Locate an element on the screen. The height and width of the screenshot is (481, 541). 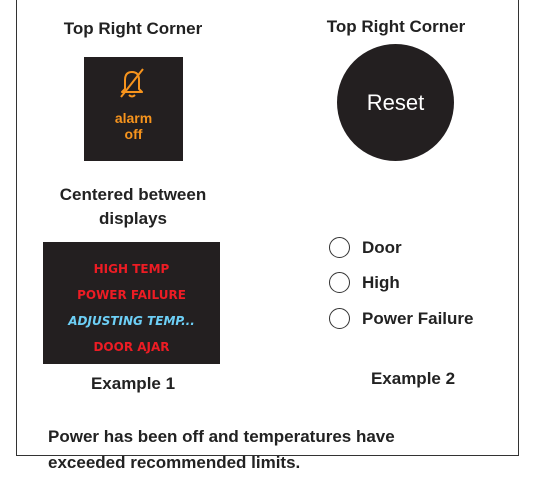
message-line1: Power has been off and temperatures have is located at coordinates (221, 436).